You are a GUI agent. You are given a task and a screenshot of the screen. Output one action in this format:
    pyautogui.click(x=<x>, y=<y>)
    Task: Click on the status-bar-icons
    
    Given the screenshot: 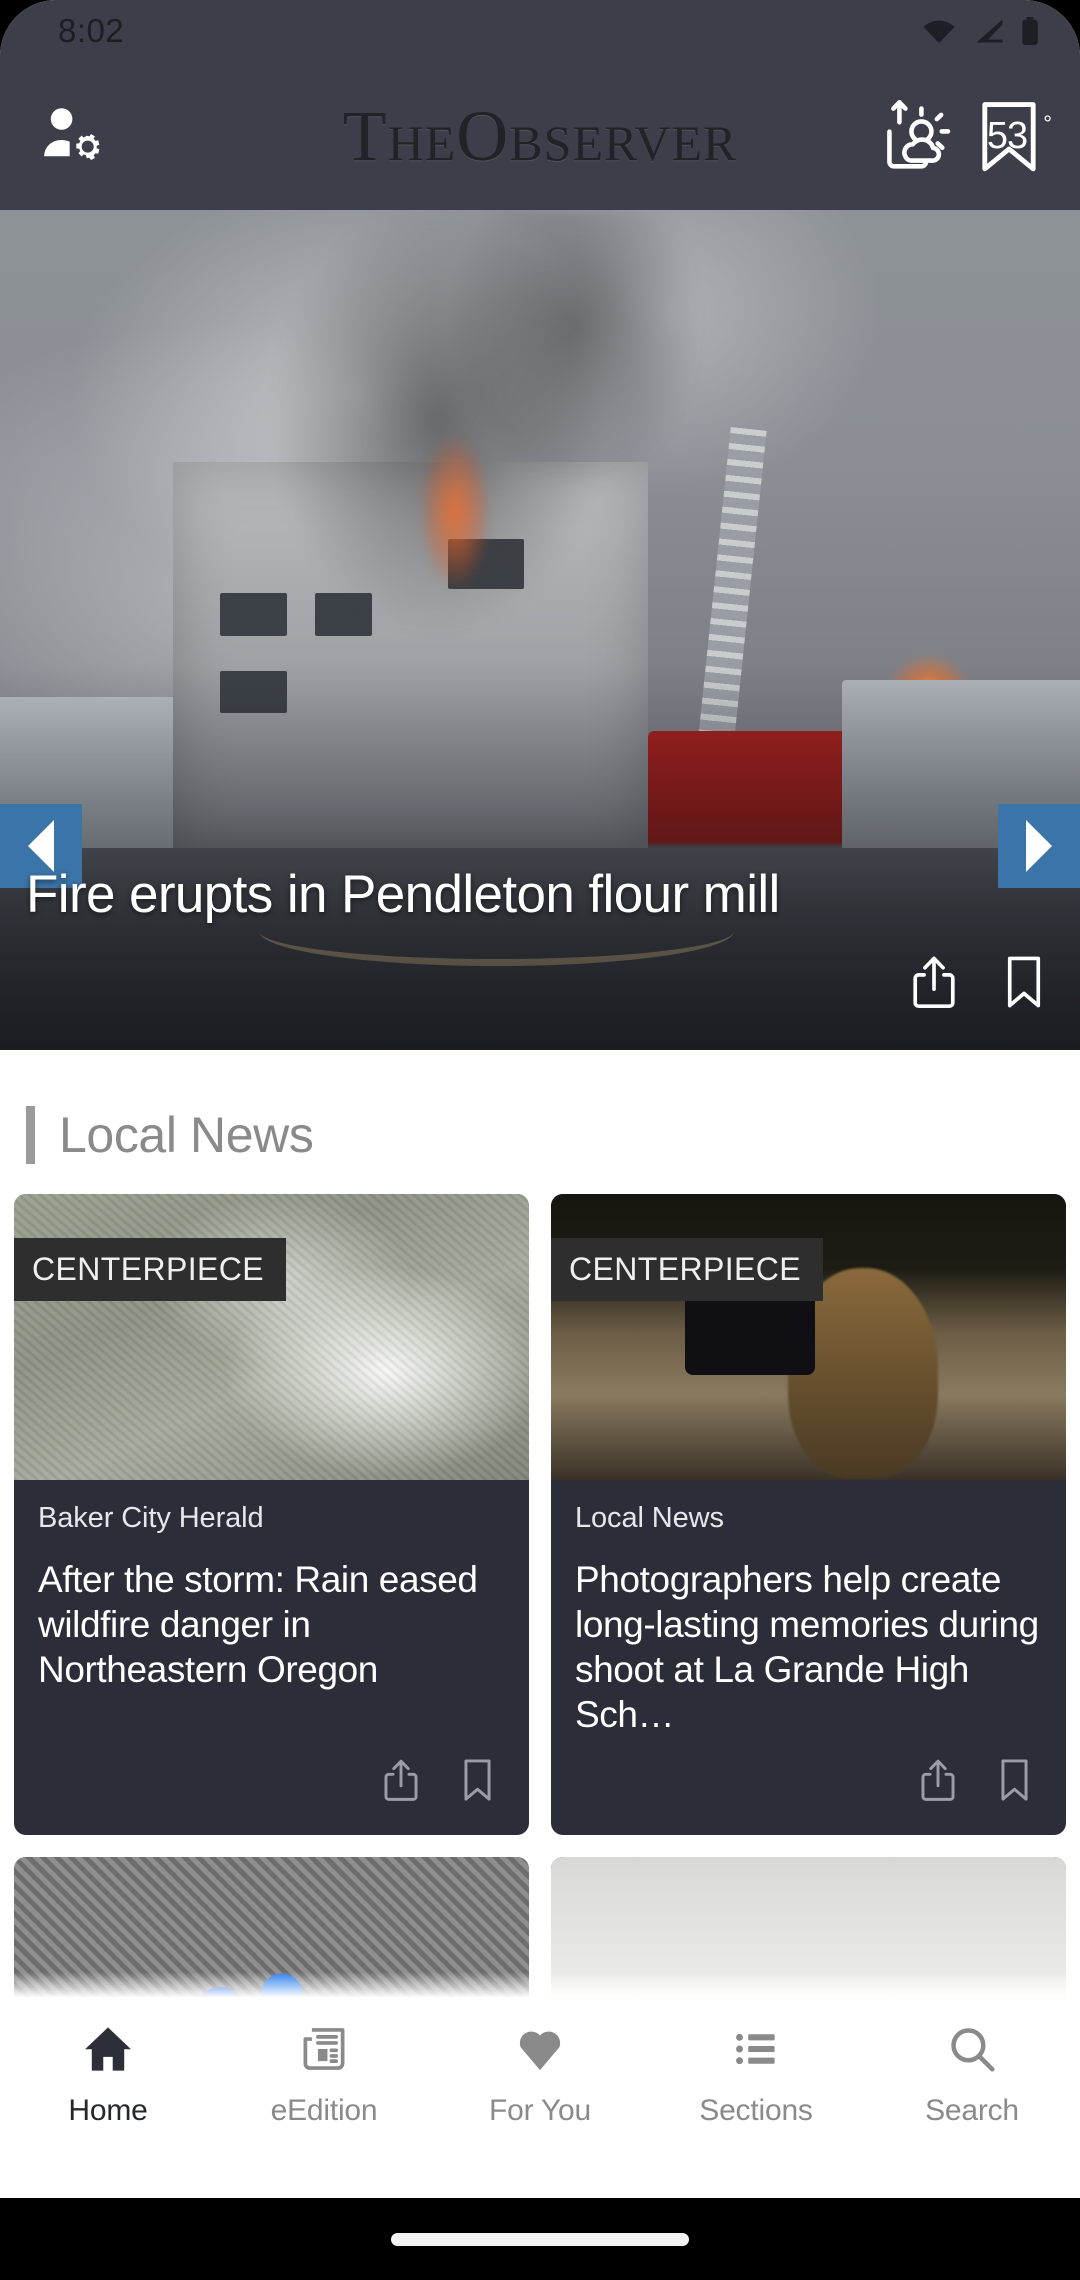 What is the action you would take?
    pyautogui.click(x=981, y=31)
    